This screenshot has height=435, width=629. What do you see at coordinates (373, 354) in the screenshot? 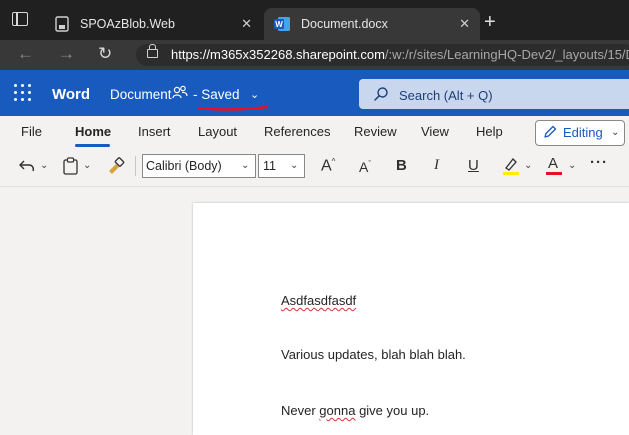
I see `paragraph: Various updates, blah blah blah.` at bounding box center [373, 354].